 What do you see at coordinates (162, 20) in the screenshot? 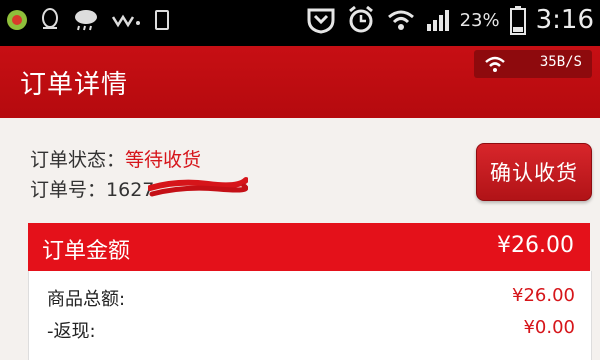
I see `sim-icon` at bounding box center [162, 20].